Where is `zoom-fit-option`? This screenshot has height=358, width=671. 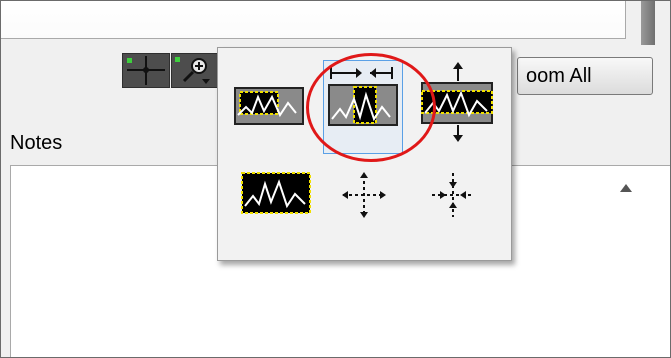 zoom-fit-option is located at coordinates (276, 193).